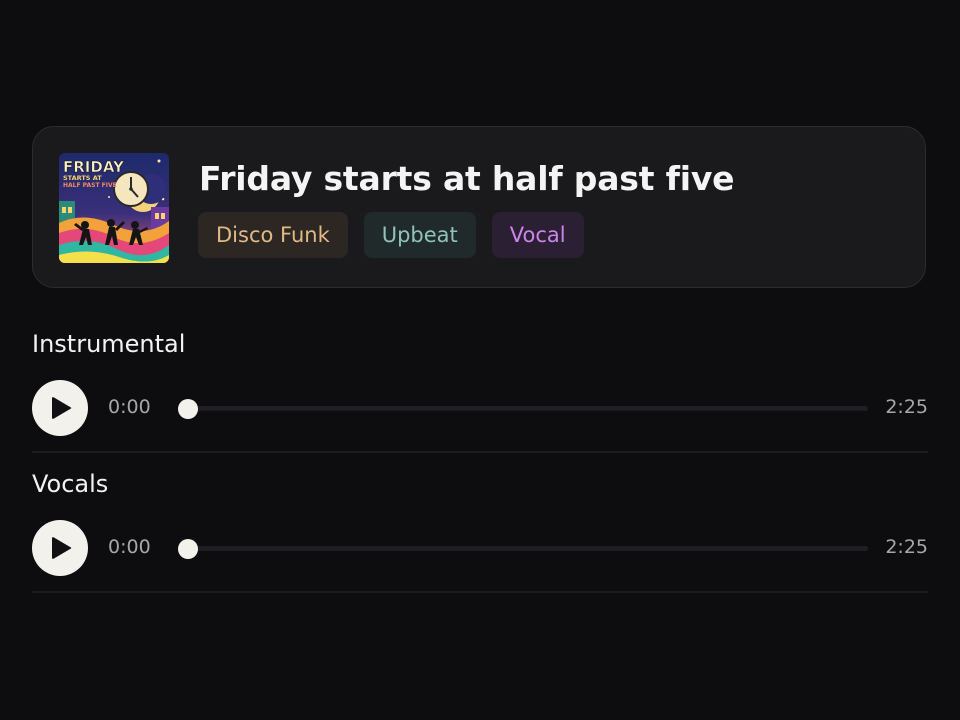 This screenshot has width=960, height=720. I want to click on tag-genre: Disco Funk, so click(273, 235).